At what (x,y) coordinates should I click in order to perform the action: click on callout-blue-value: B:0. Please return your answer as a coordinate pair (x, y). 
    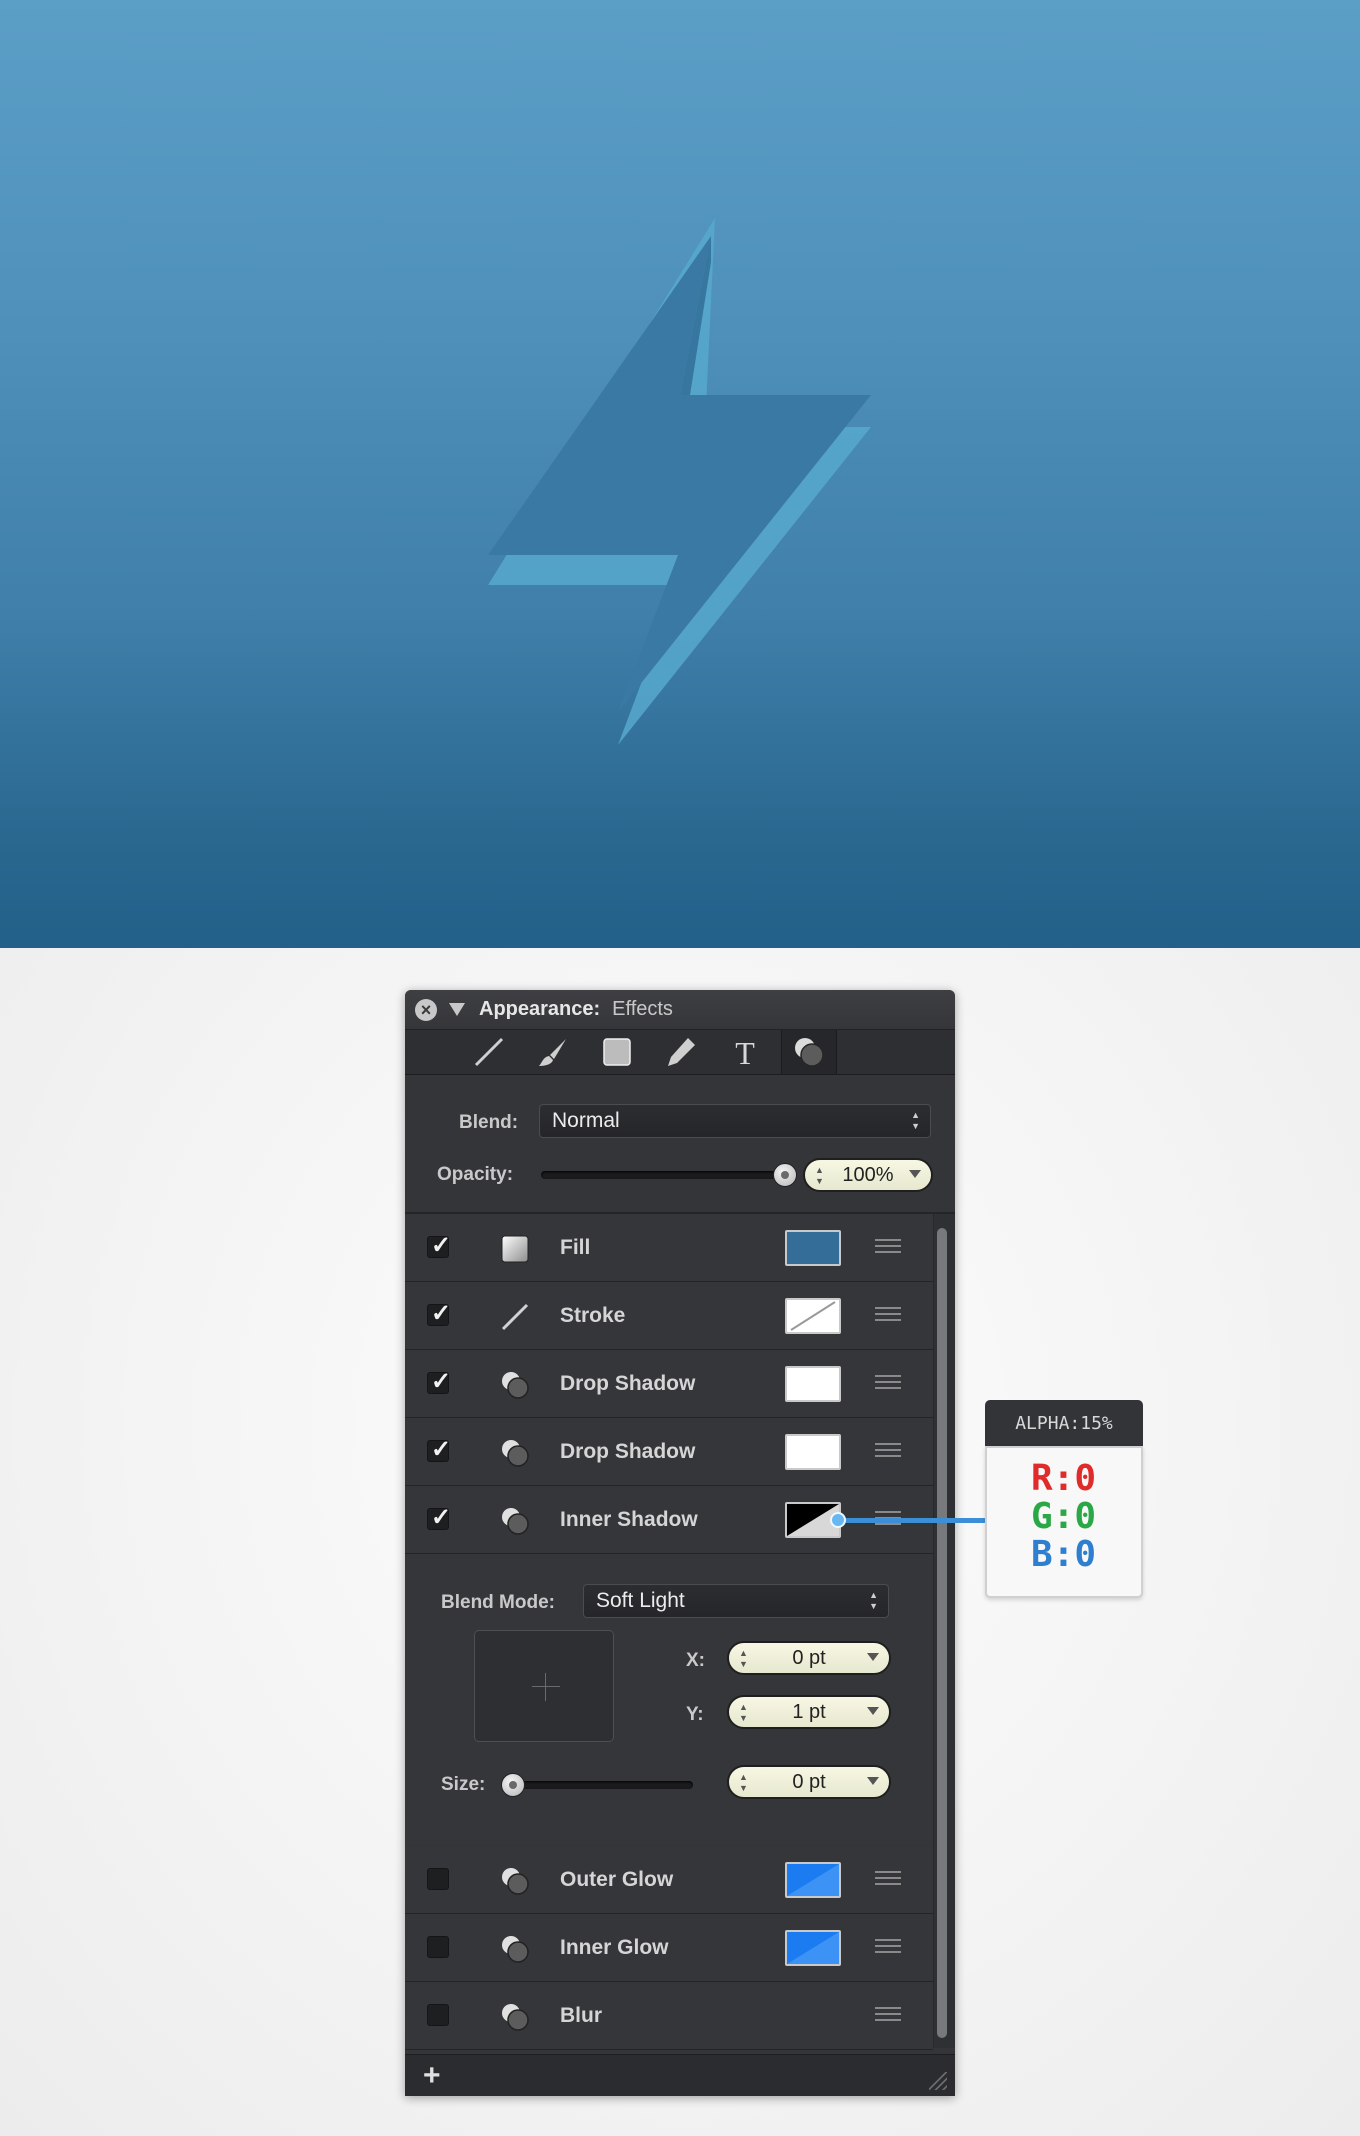
    Looking at the image, I should click on (1064, 1554).